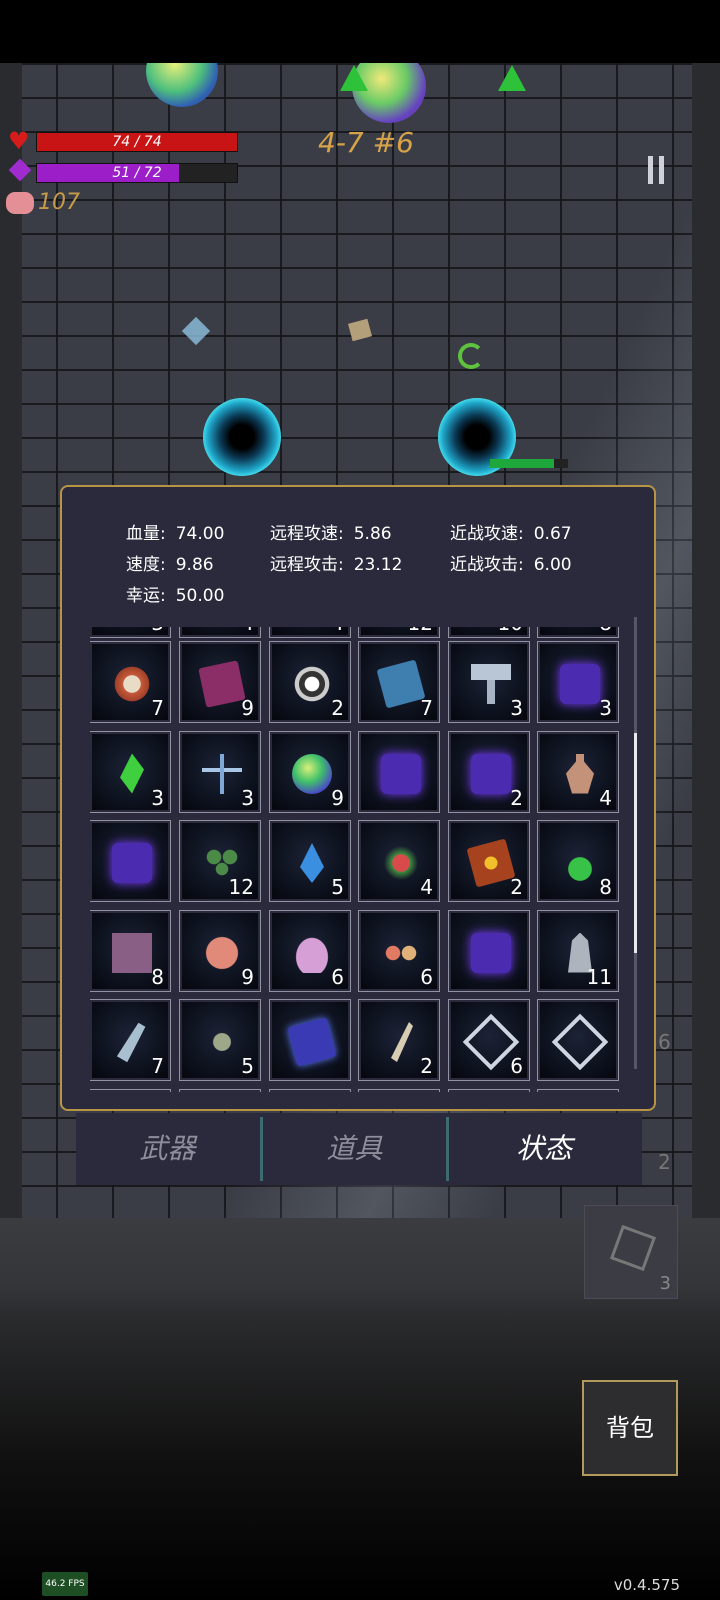  Describe the element at coordinates (360, 330) in the screenshot. I see `book-pickup` at that location.